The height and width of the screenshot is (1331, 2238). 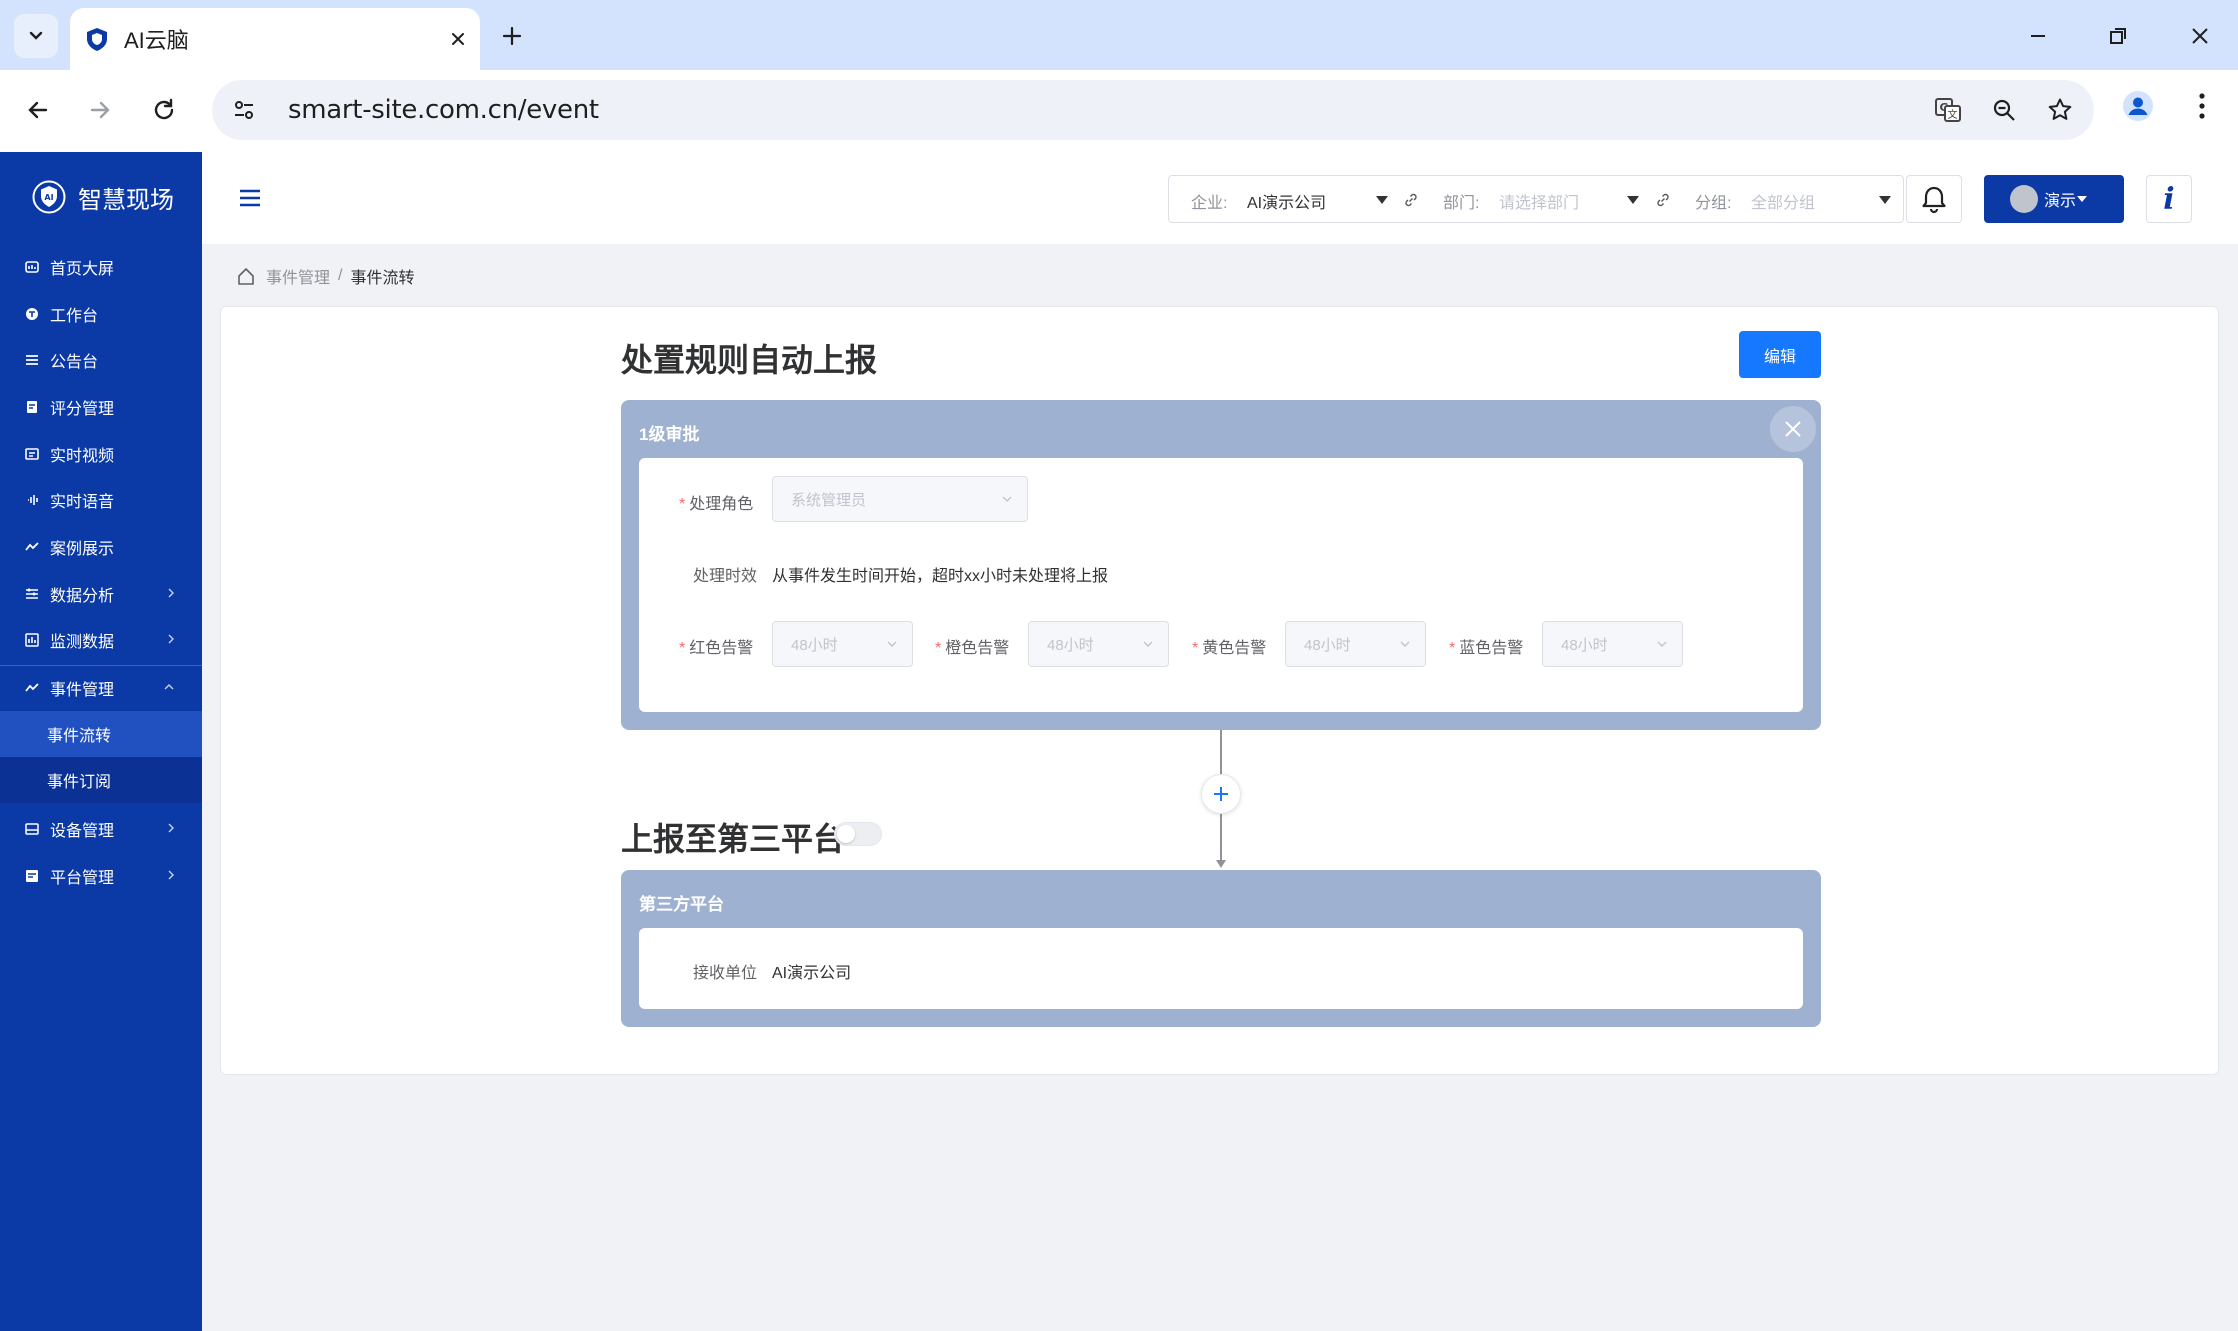 I want to click on zoom-button, so click(x=2004, y=110).